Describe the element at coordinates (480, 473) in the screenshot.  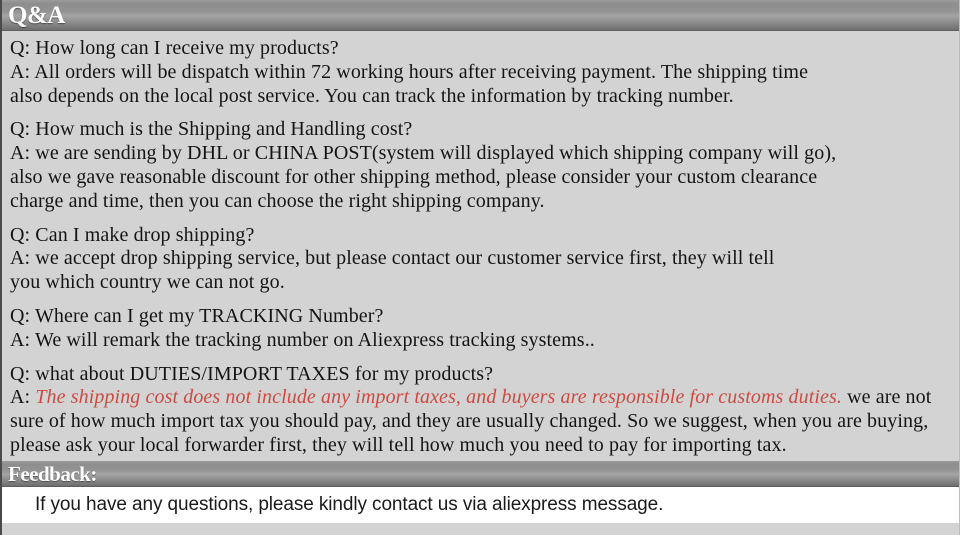
I see `feedback-section-header: Feedback:` at that location.